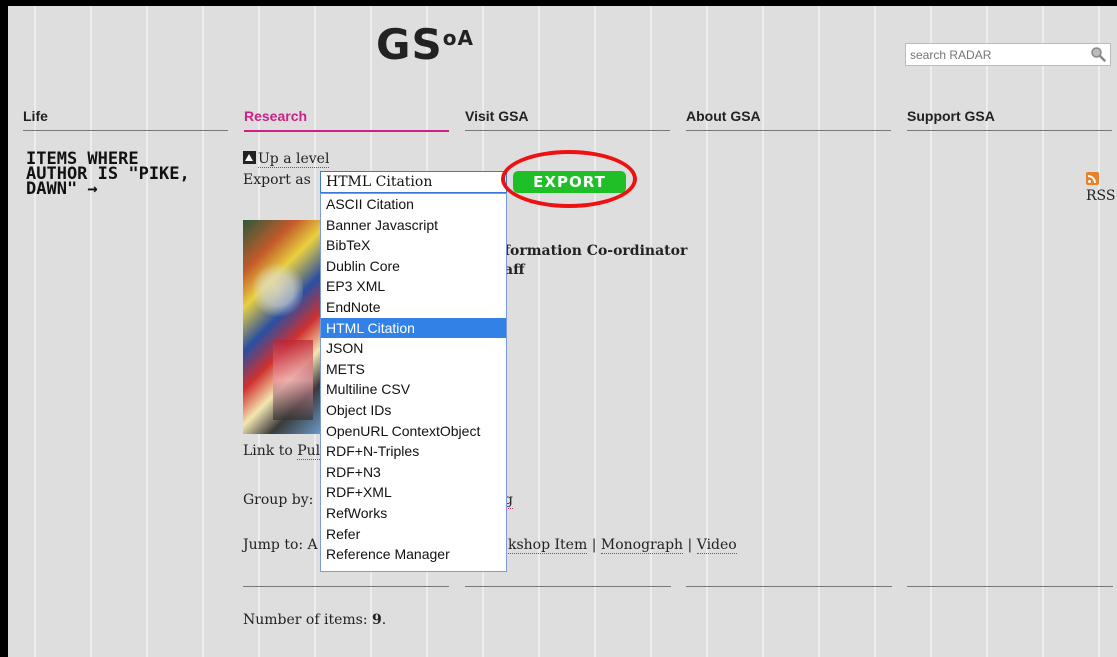 This screenshot has width=1117, height=657. What do you see at coordinates (514, 270) in the screenshot?
I see `author-title-line-2: aff` at bounding box center [514, 270].